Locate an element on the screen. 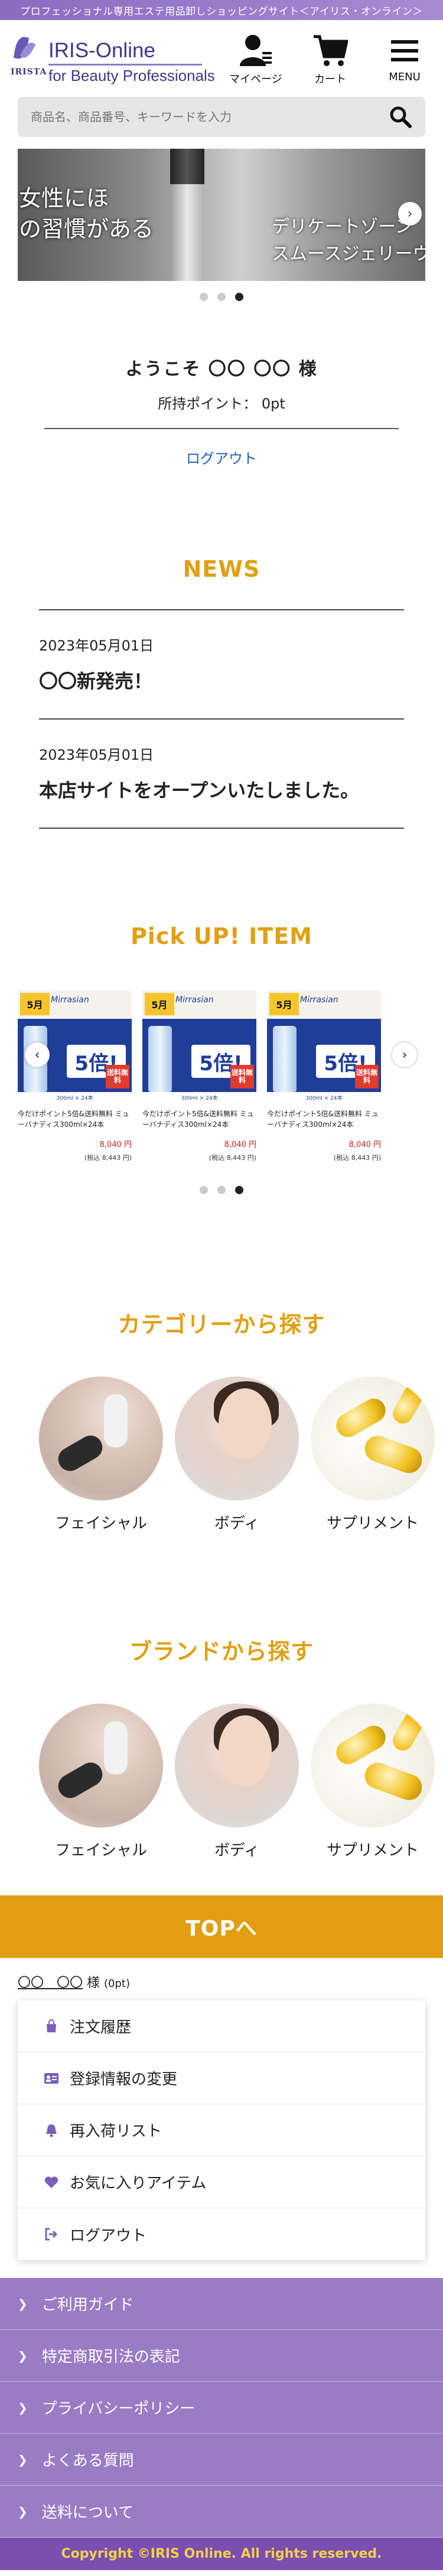 The height and width of the screenshot is (2576, 443). logout-link: ログアウト is located at coordinates (221, 457).